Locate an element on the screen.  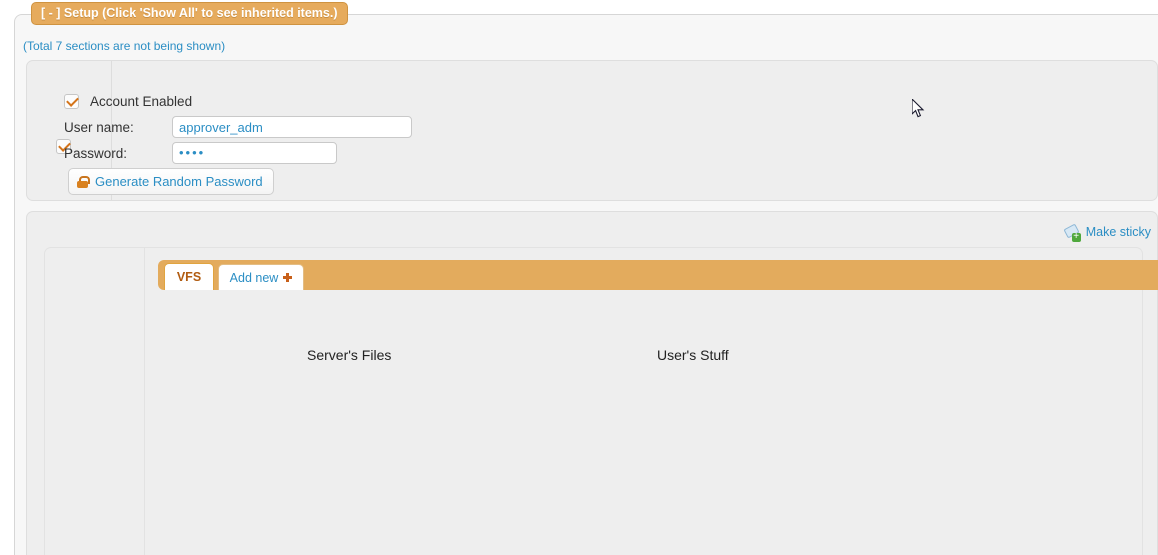
lock-icon is located at coordinates (83, 181).